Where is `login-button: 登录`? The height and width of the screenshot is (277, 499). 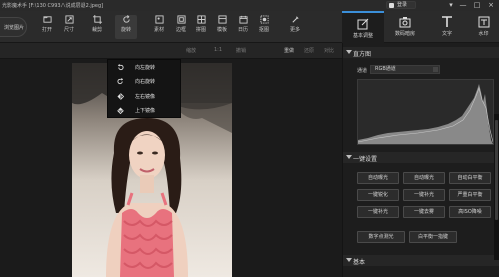
login-button: 登录 is located at coordinates (401, 5).